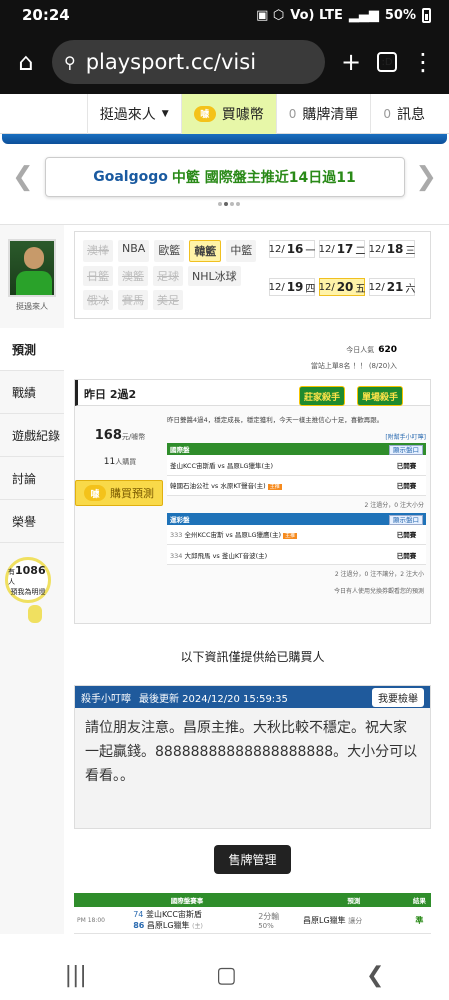 This screenshot has height=1000, width=449. I want to click on main-pick-tag: 主推, so click(290, 536).